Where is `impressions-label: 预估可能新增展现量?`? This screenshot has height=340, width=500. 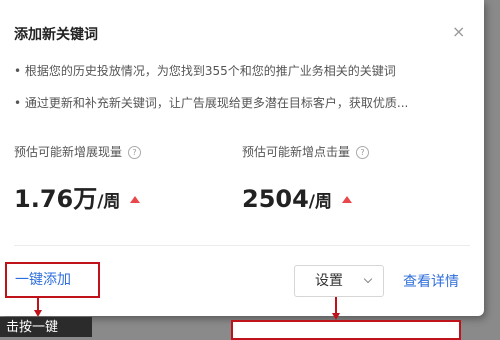
impressions-label: 预估可能新增展现量? is located at coordinates (78, 151).